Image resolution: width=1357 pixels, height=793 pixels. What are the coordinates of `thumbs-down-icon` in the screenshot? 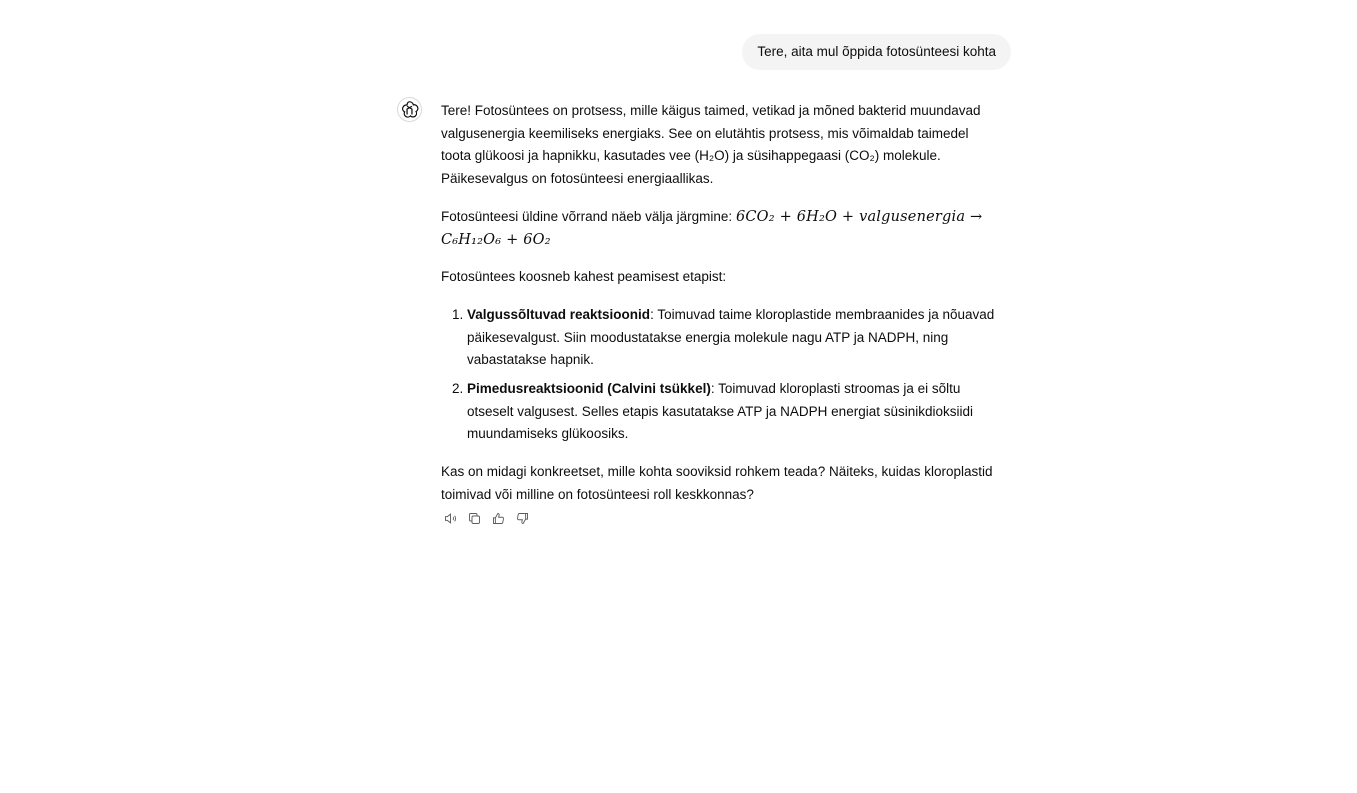 It's located at (522, 518).